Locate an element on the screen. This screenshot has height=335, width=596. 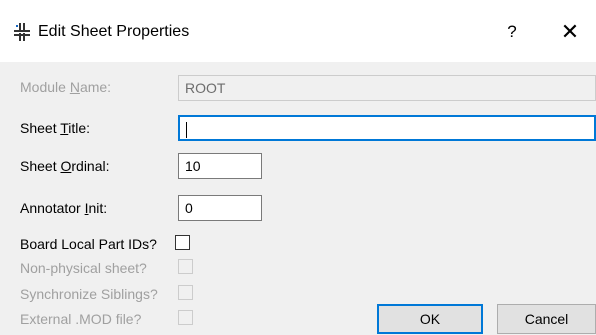
board-local-part-ids-label: Board Local Part IDs? is located at coordinates (88, 244).